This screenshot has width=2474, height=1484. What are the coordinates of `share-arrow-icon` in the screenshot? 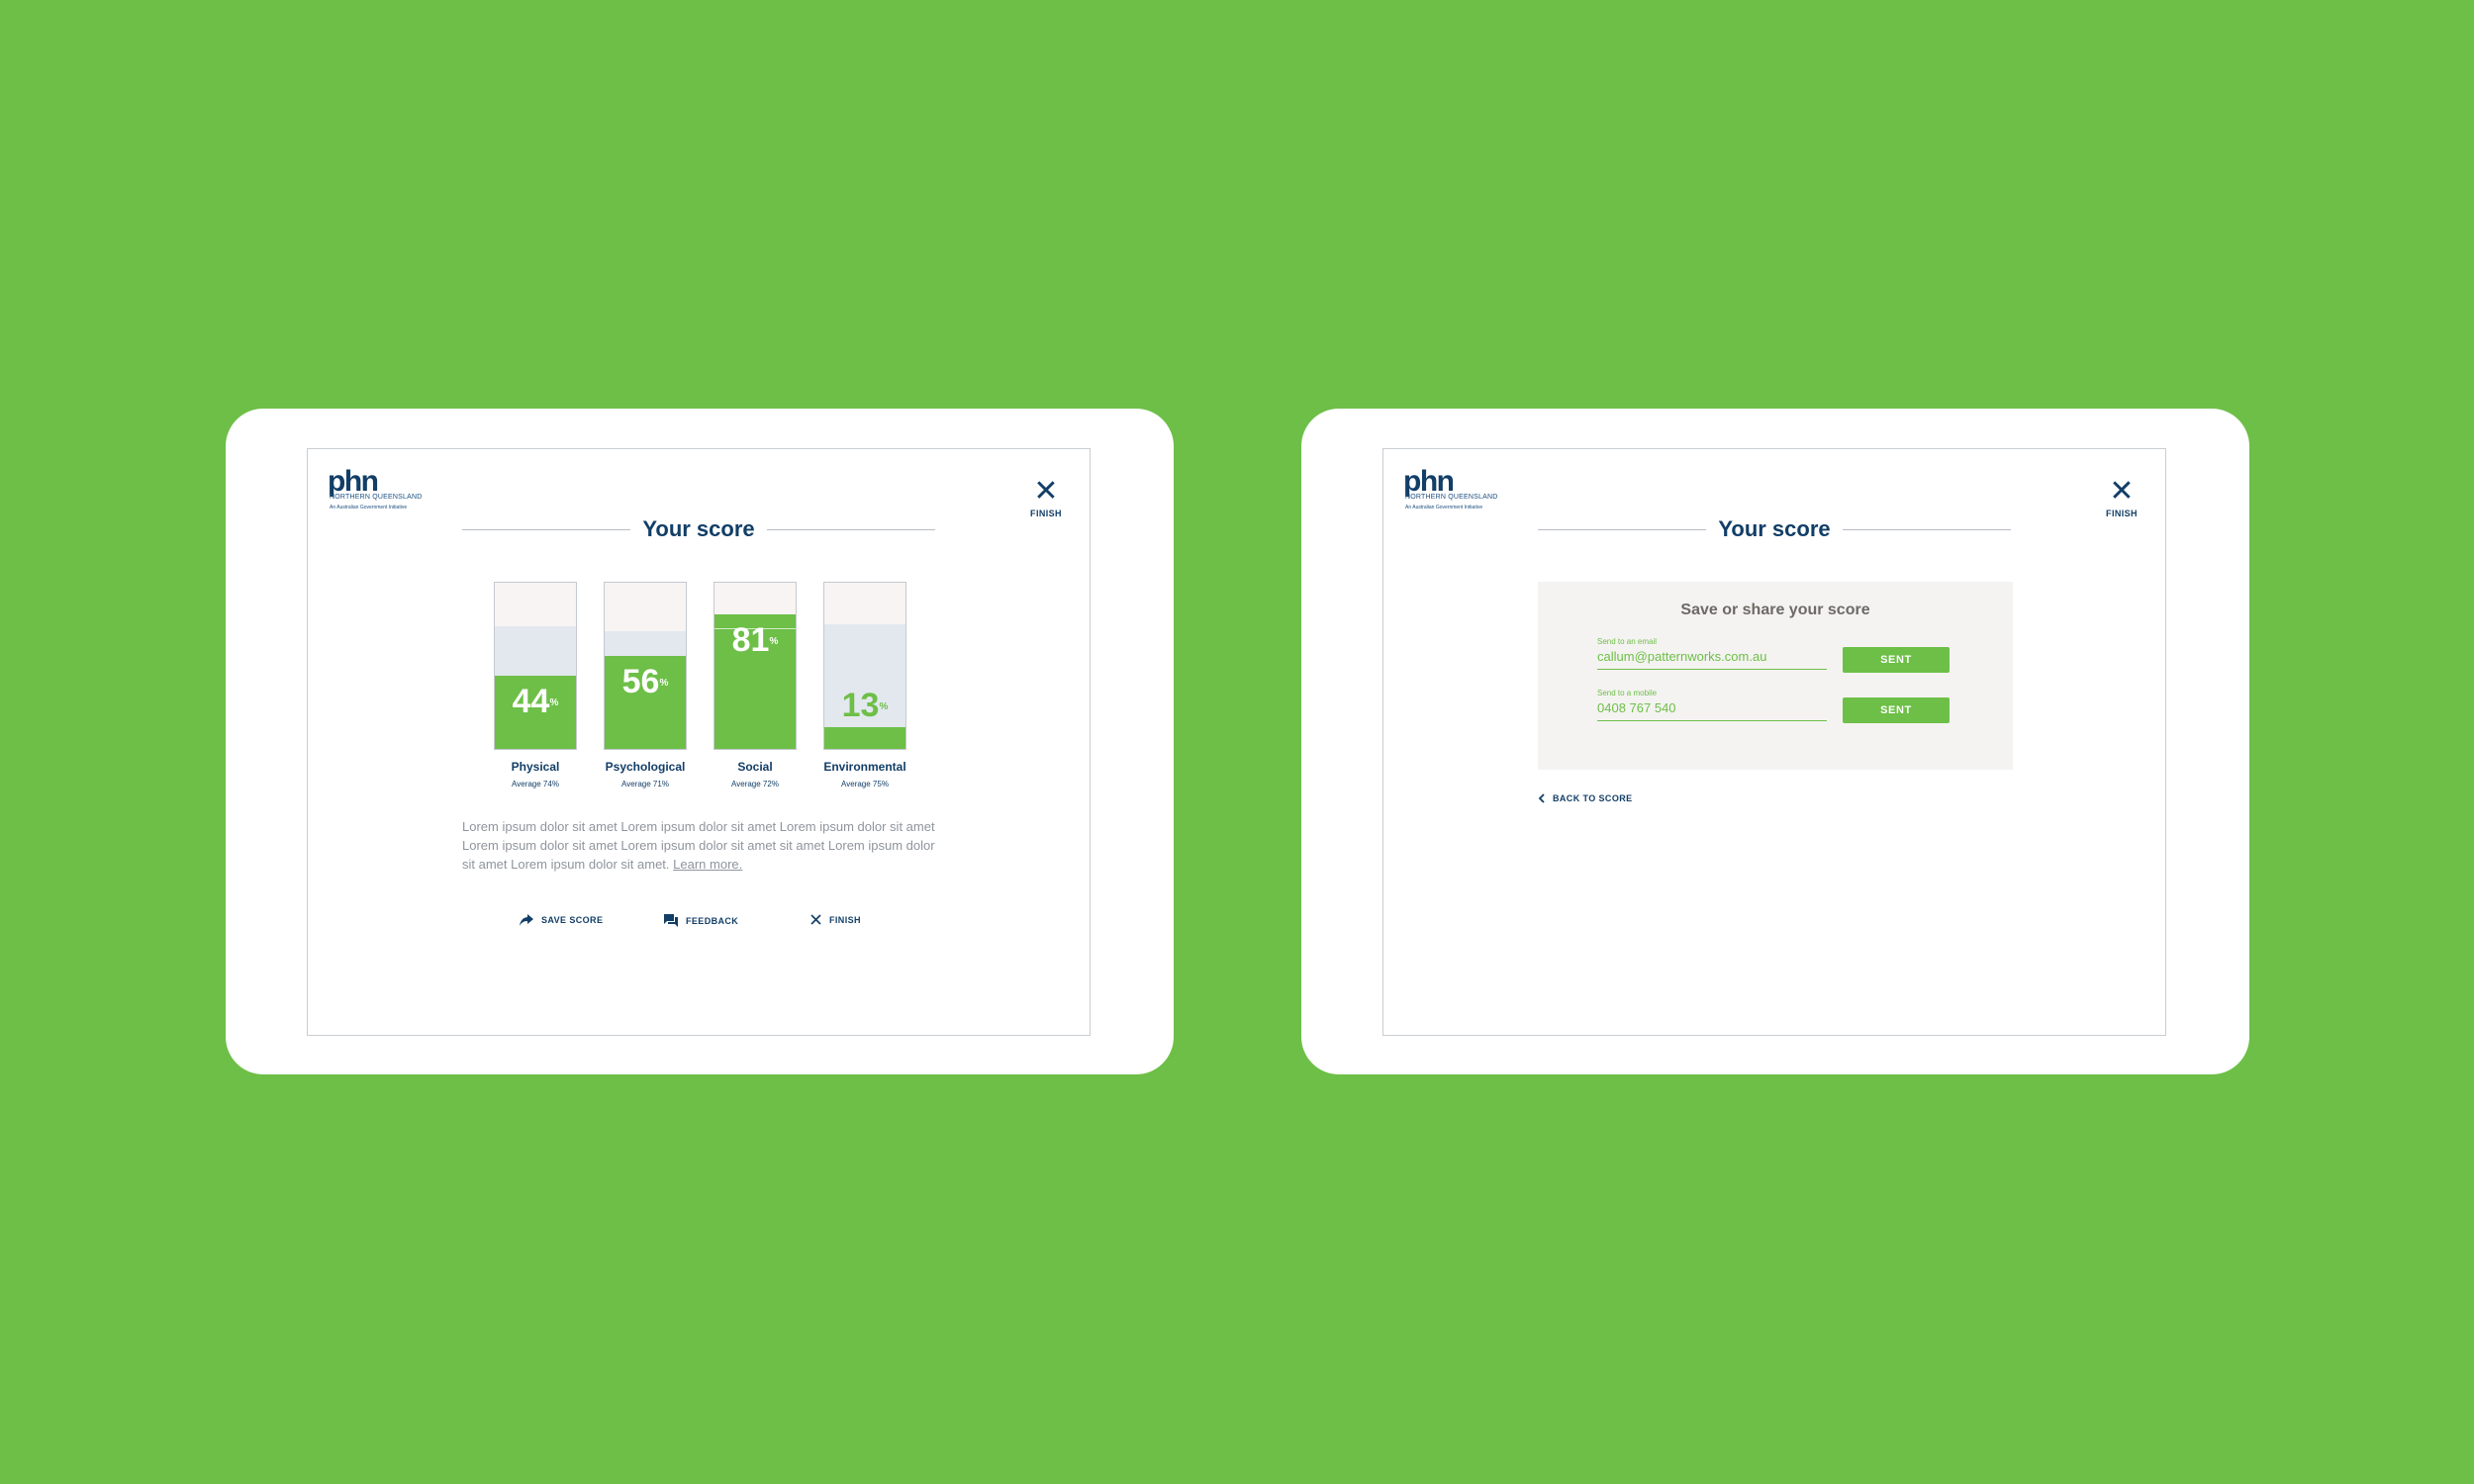 It's located at (527, 920).